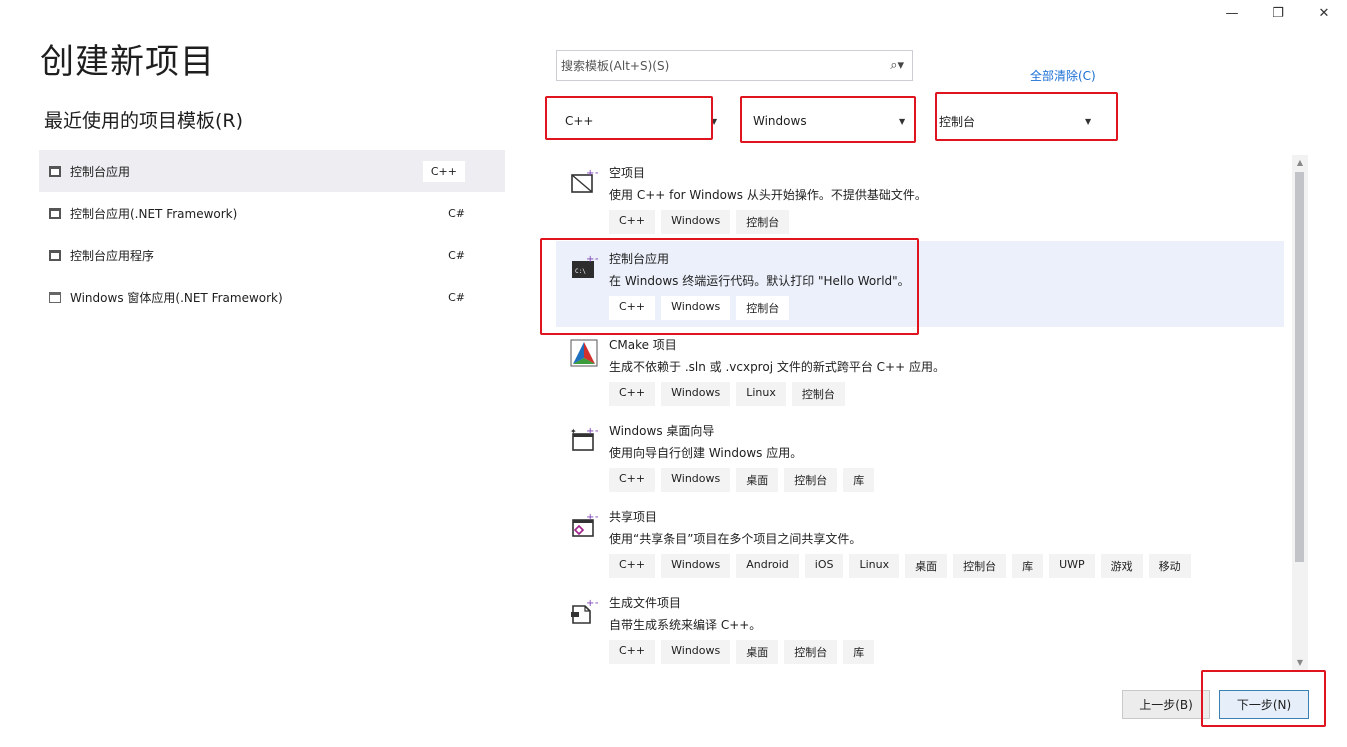 This screenshot has width=1347, height=747. I want to click on template-description: 生成不依赖于 .sln 或 .vcxproj 文件的新式跨平台 C++ 应用。, so click(777, 367).